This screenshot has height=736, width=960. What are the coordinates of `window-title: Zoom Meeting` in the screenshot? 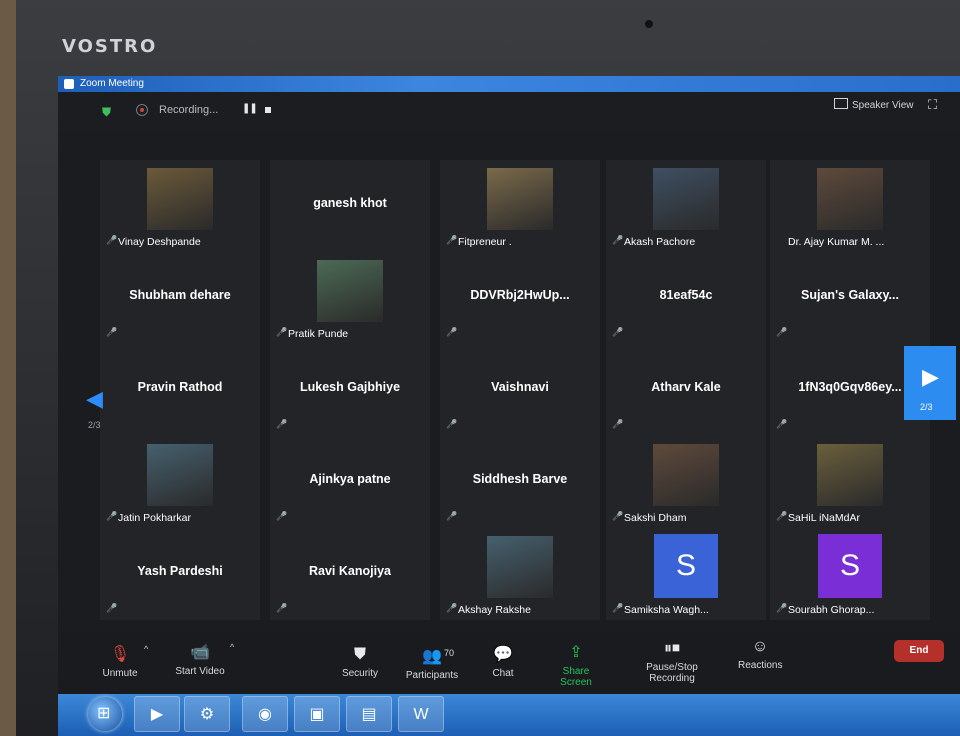 It's located at (112, 83).